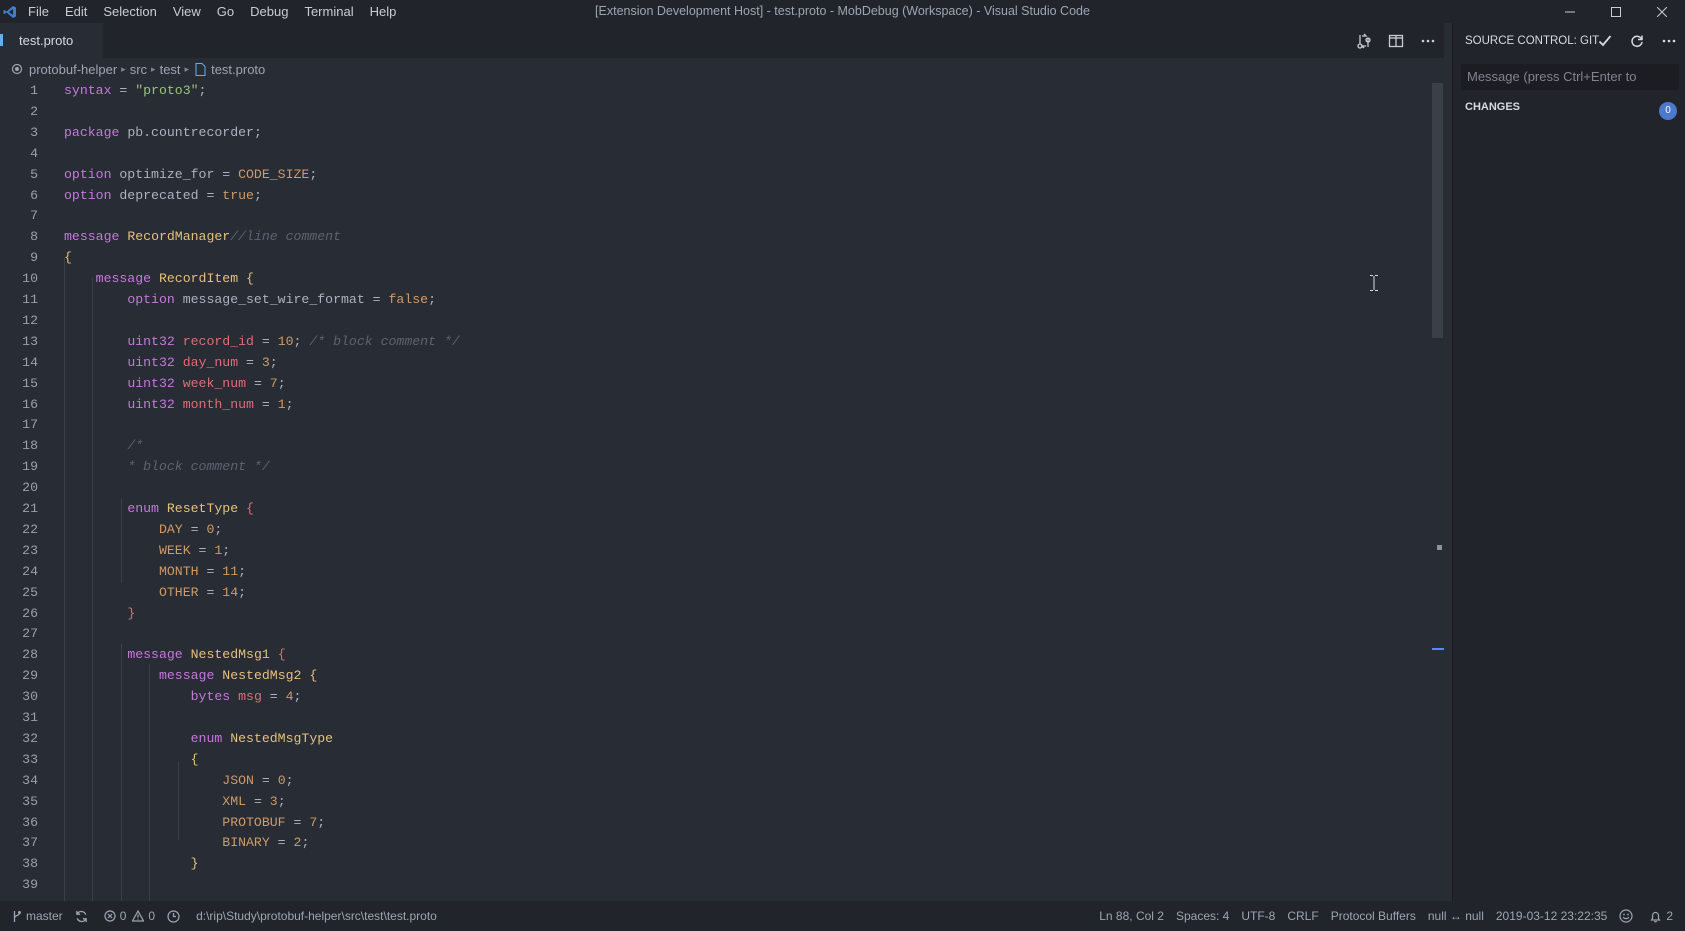 This screenshot has height=931, width=1685. Describe the element at coordinates (34, 174) in the screenshot. I see `line-number: 5` at that location.